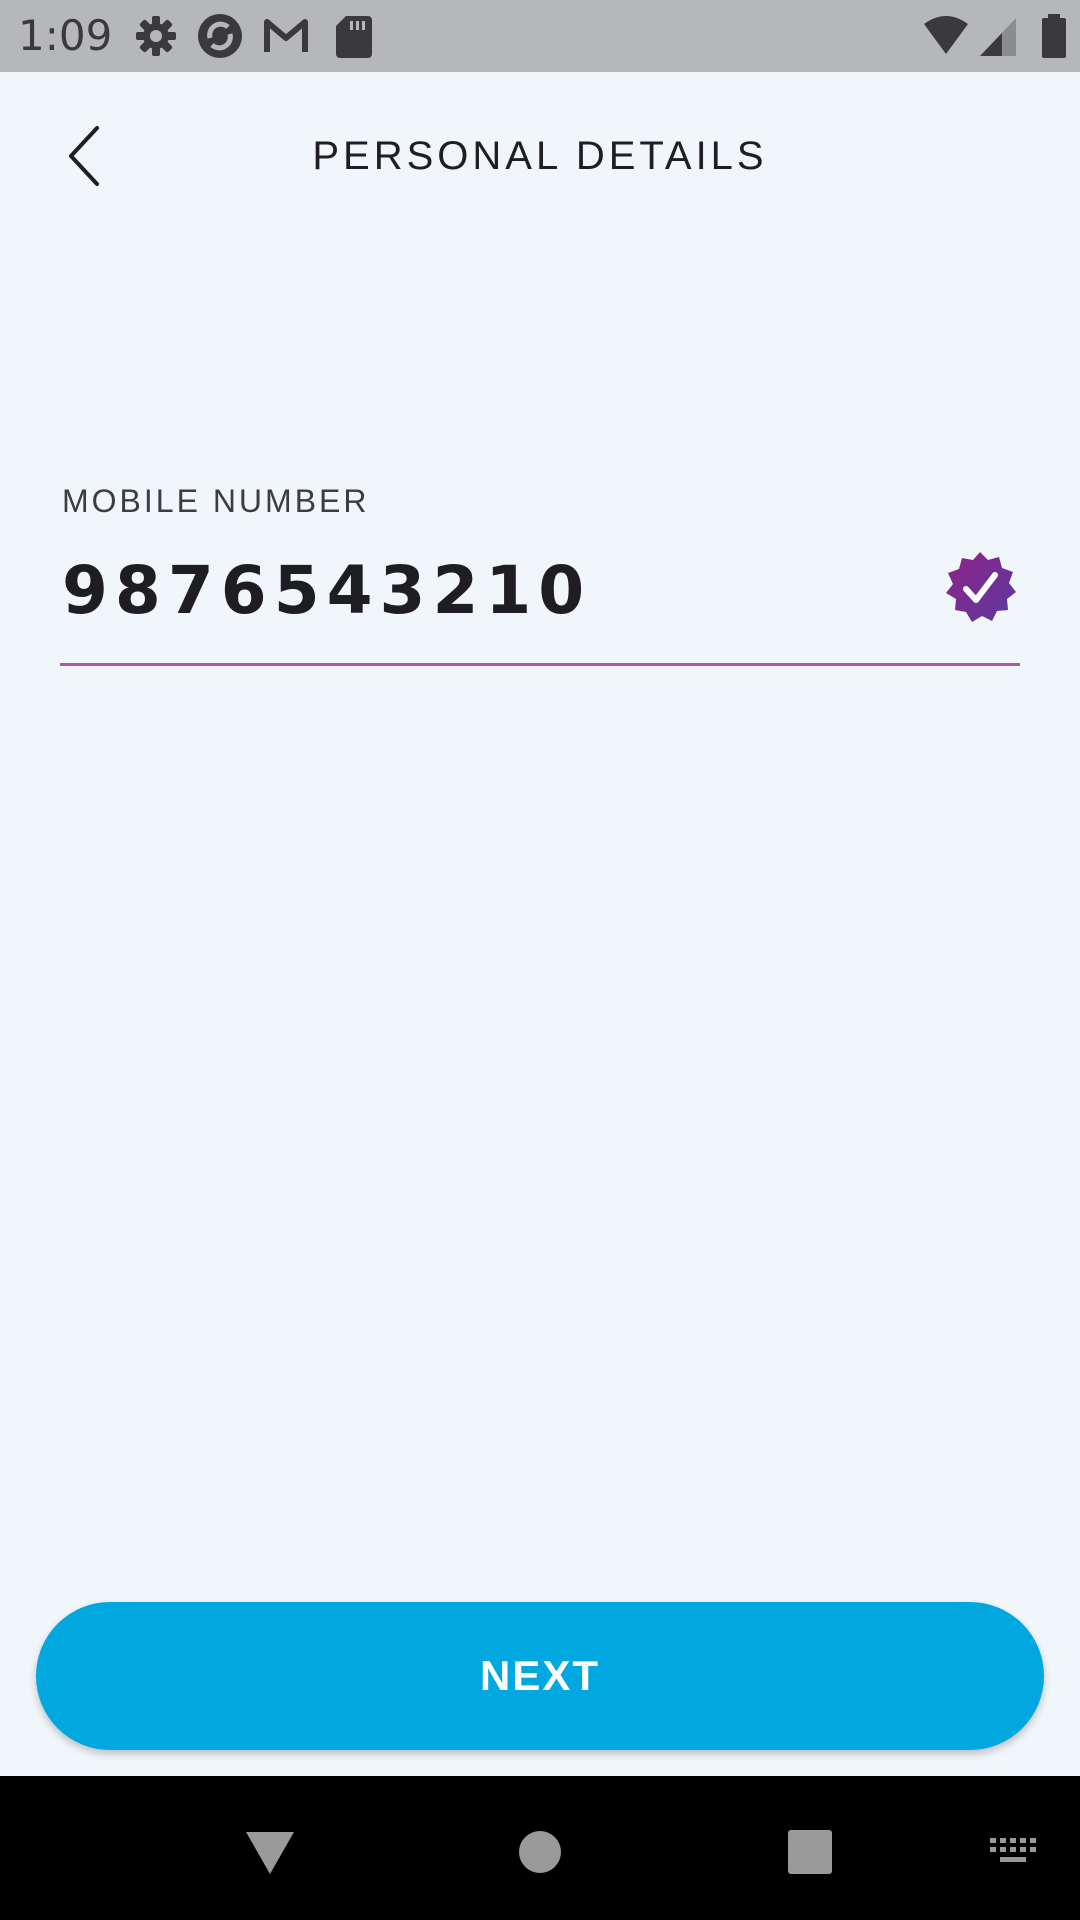 This screenshot has width=1080, height=1920. I want to click on cell-signal-icon, so click(998, 37).